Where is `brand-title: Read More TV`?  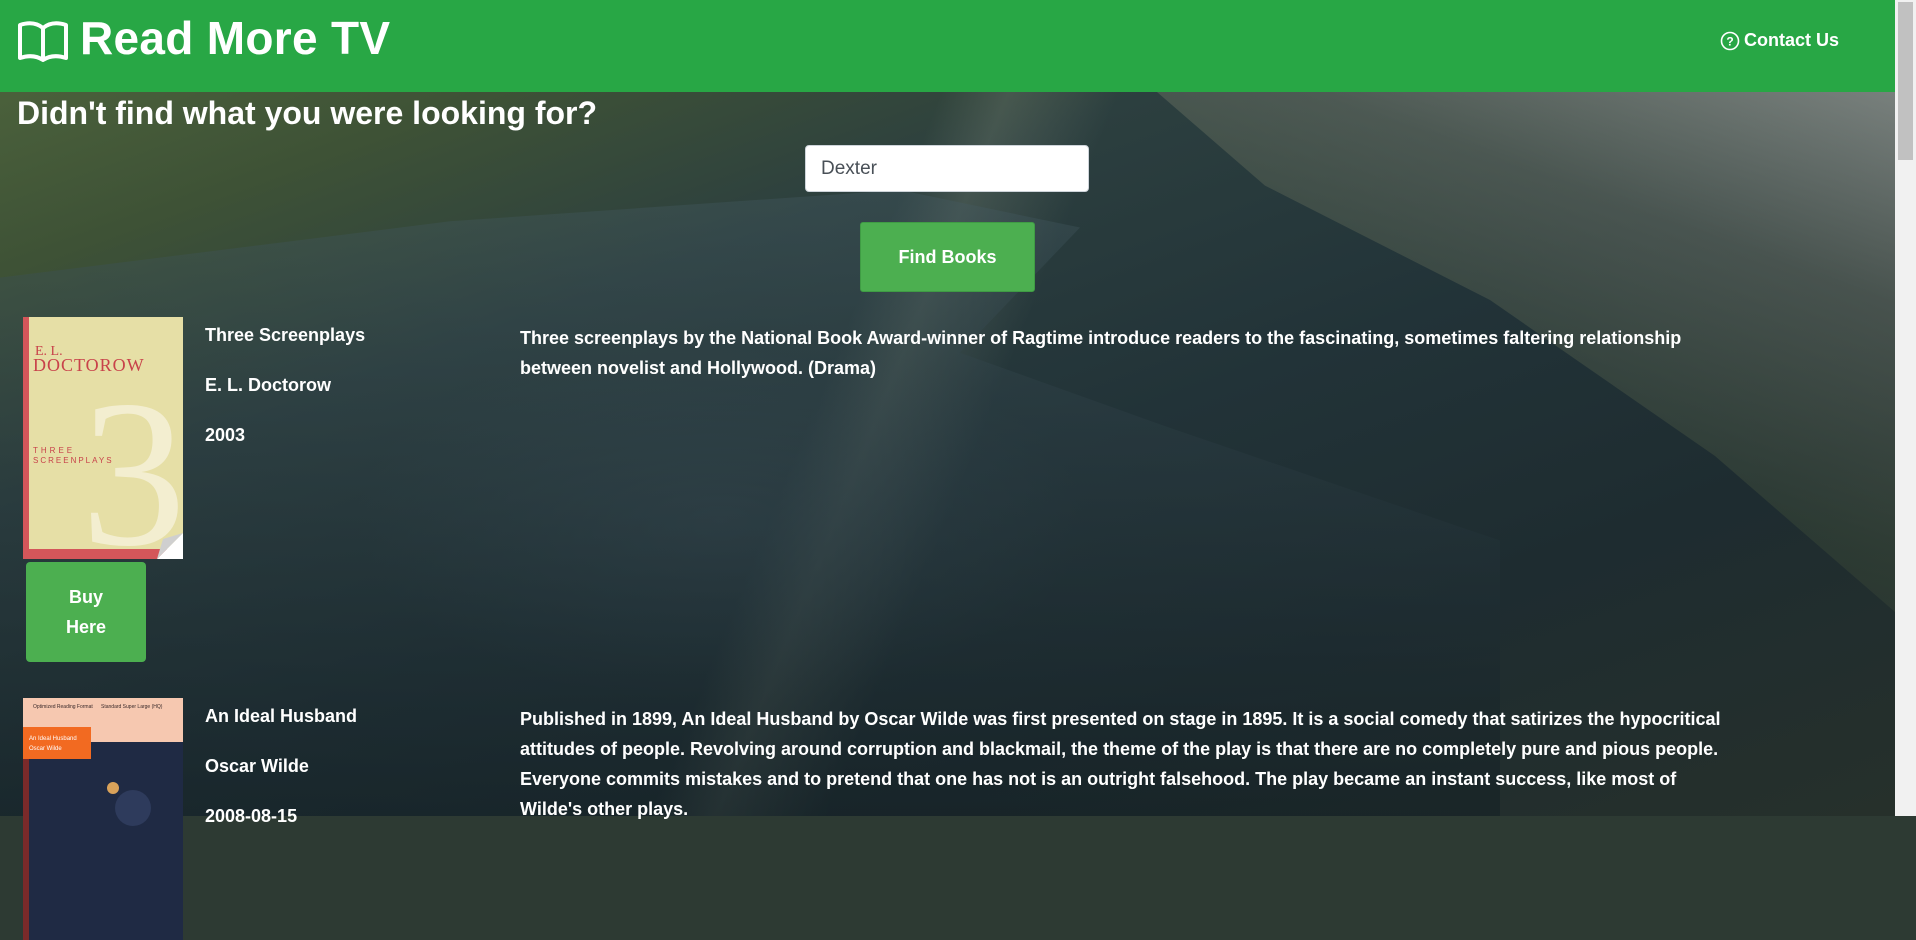
brand-title: Read More TV is located at coordinates (235, 38).